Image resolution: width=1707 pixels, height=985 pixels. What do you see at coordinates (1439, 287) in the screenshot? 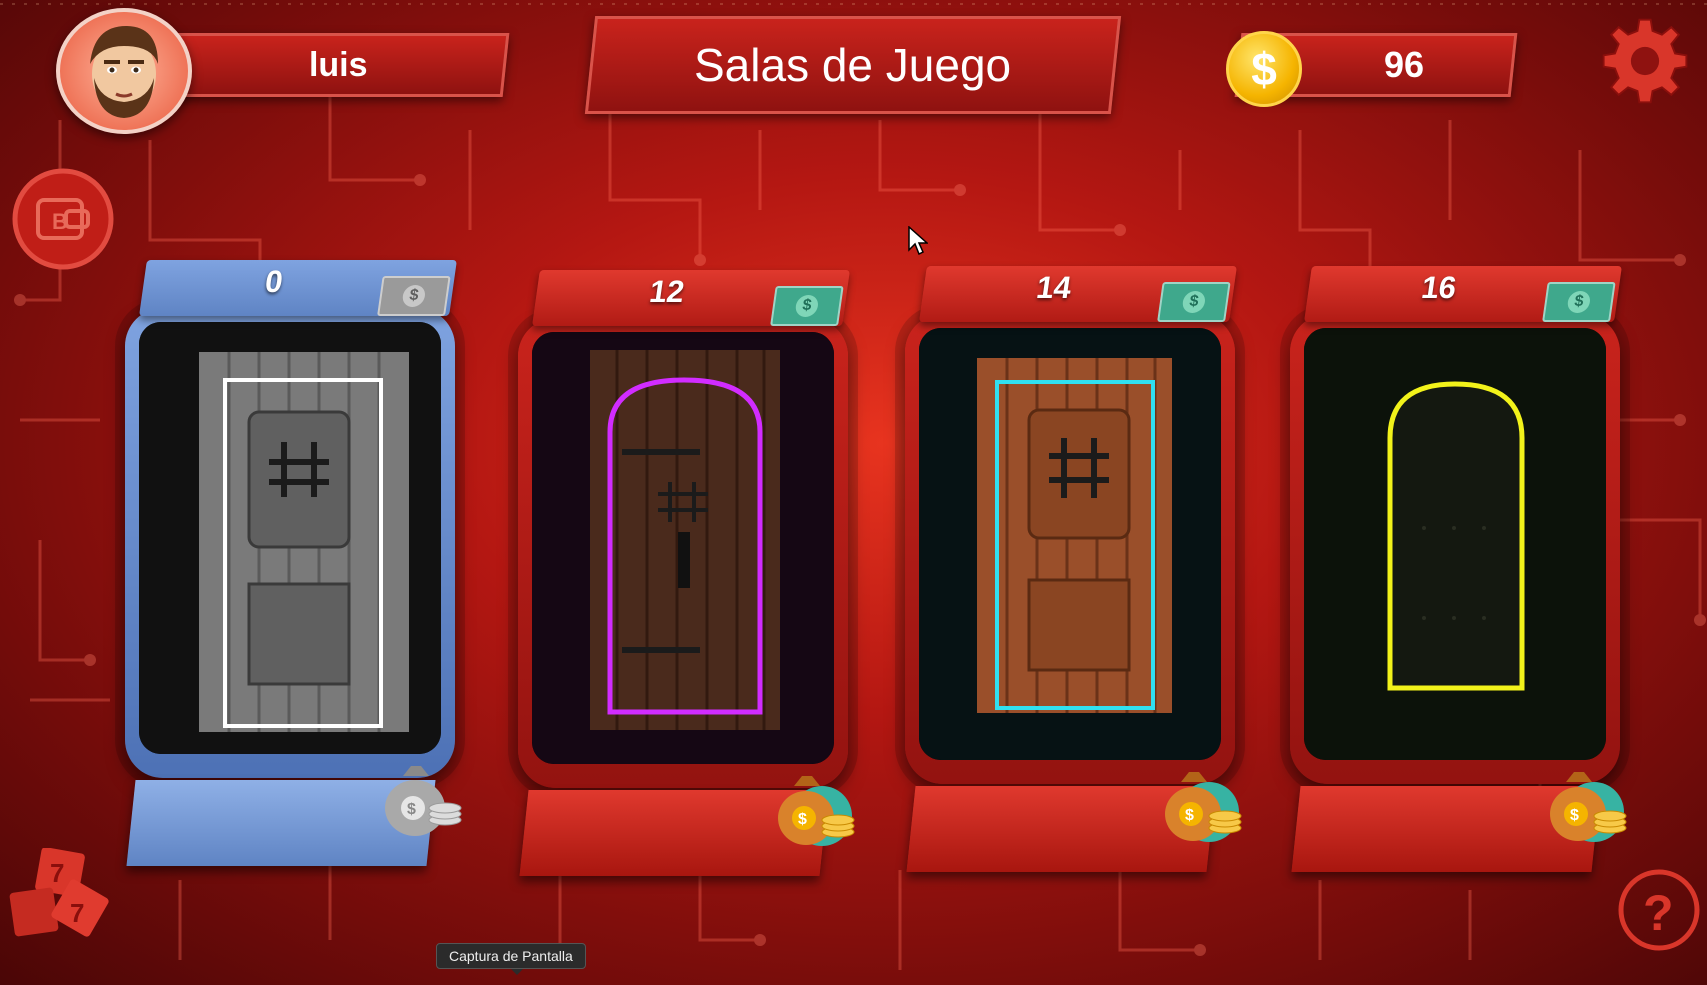
I see `room-entry-count: 16` at bounding box center [1439, 287].